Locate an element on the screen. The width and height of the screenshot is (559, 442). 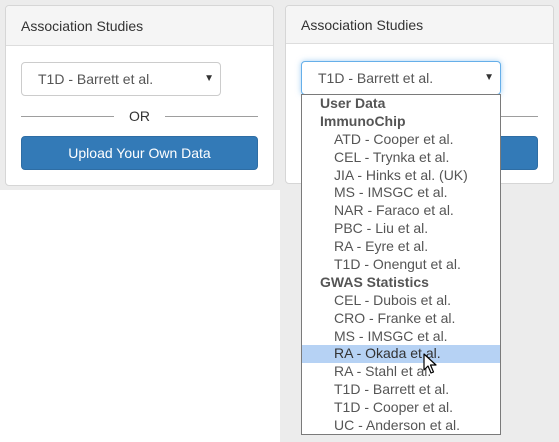
dropdown-option: T1D - Onengut et al. is located at coordinates (401, 265).